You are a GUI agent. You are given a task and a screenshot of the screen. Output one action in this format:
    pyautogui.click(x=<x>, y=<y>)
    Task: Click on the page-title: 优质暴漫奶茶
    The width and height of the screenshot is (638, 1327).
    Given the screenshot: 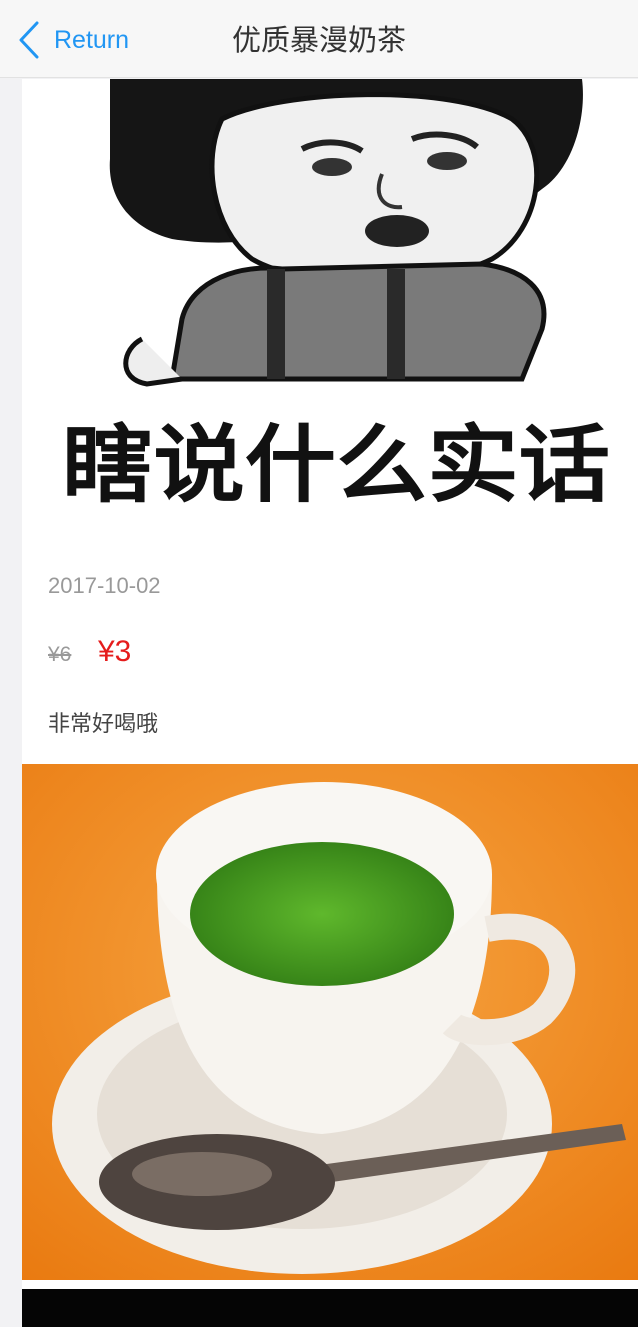 What is the action you would take?
    pyautogui.click(x=318, y=40)
    